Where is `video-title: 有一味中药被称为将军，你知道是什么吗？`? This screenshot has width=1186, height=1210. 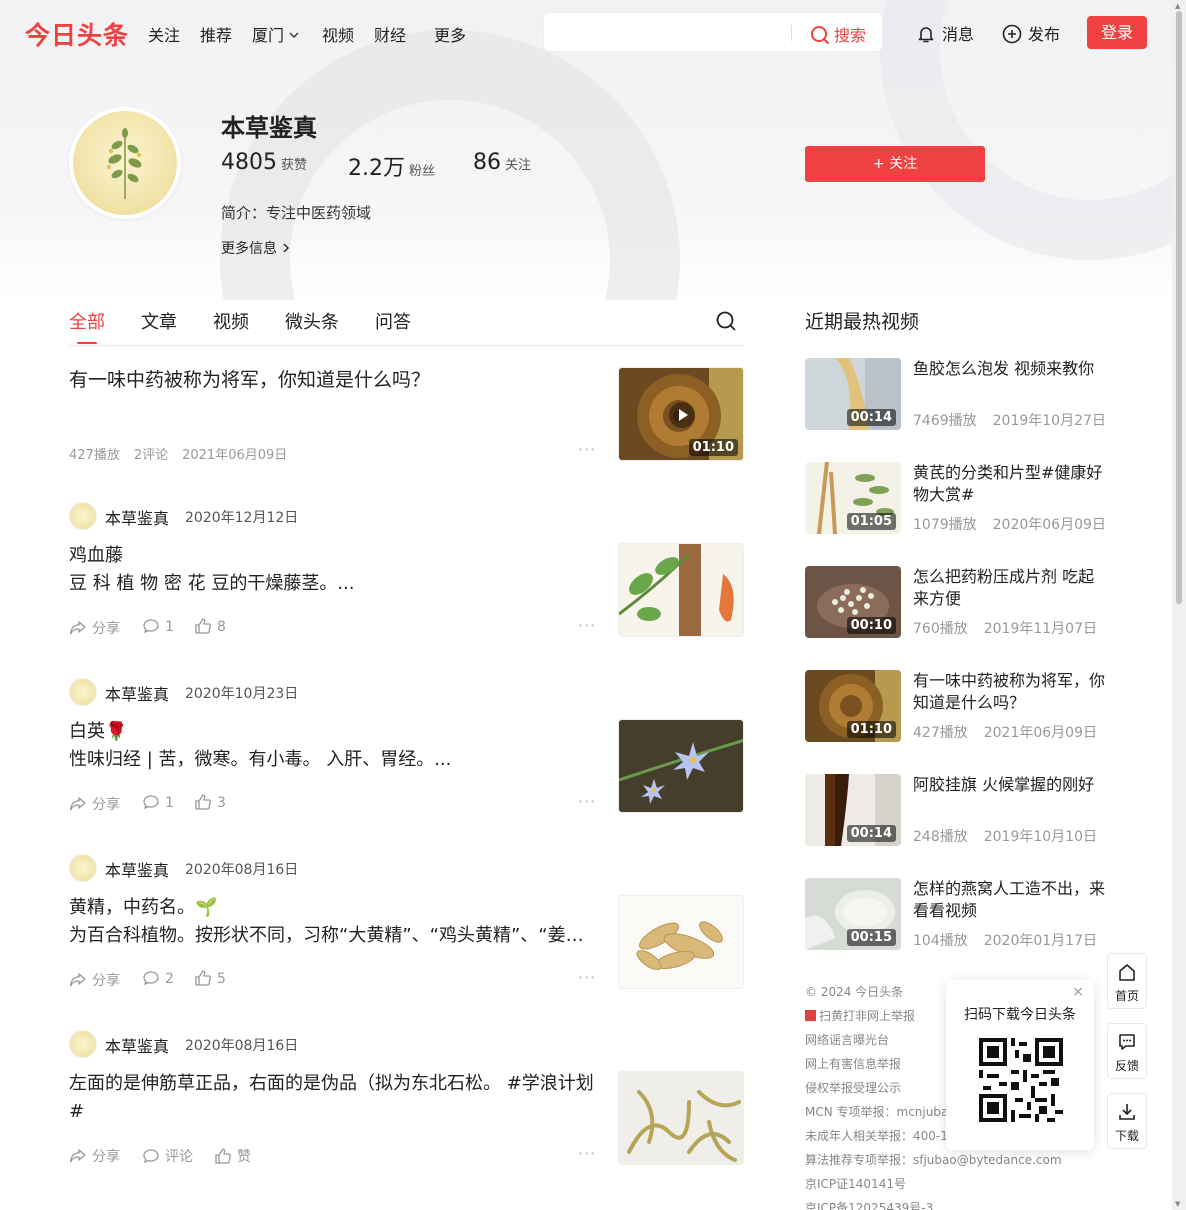
video-title: 有一味中药被称为将军，你知道是什么吗？ is located at coordinates (1010, 692).